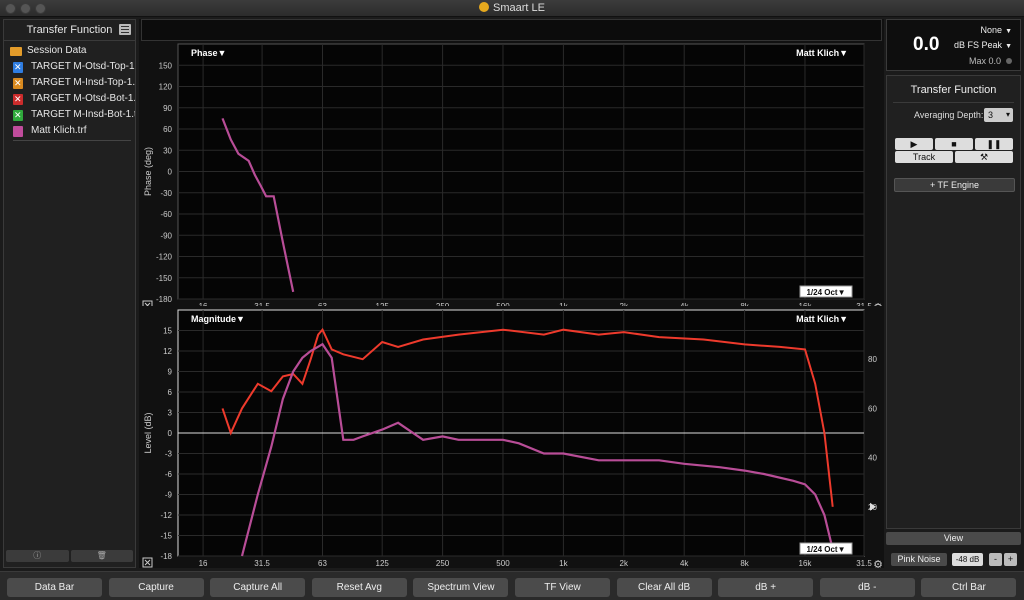 This screenshot has width=1024, height=600. What do you see at coordinates (156, 587) in the screenshot?
I see `capture-button: Capture` at bounding box center [156, 587].